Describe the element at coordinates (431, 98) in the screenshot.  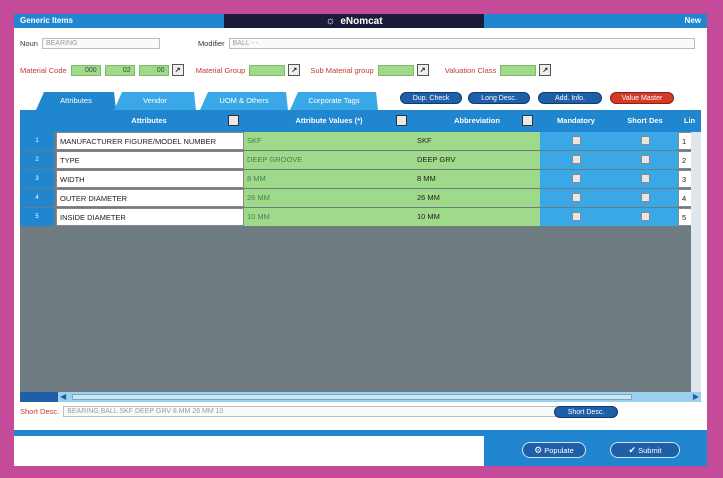
I see `dup-check-button: Dup. Check` at that location.